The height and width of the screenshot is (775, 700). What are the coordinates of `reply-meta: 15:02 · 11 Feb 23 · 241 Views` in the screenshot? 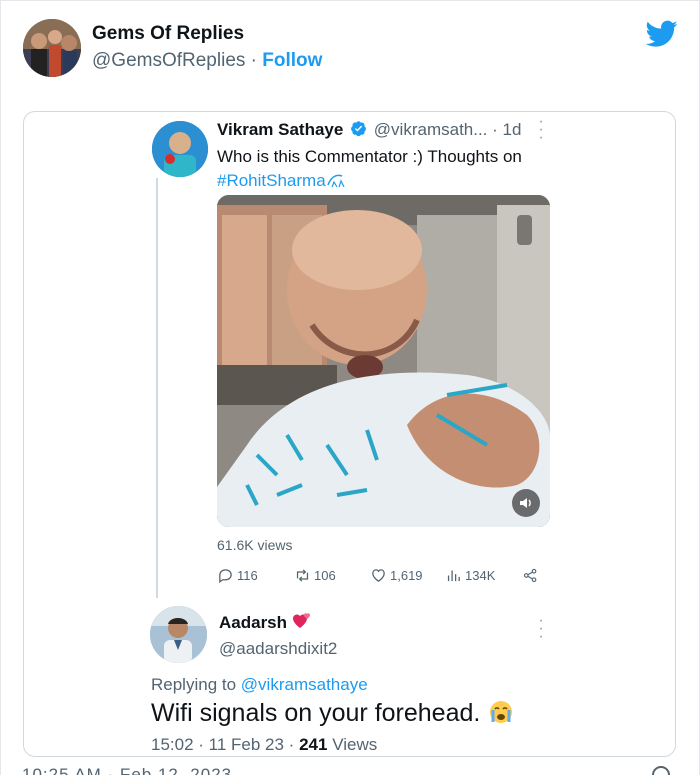 It's located at (264, 745).